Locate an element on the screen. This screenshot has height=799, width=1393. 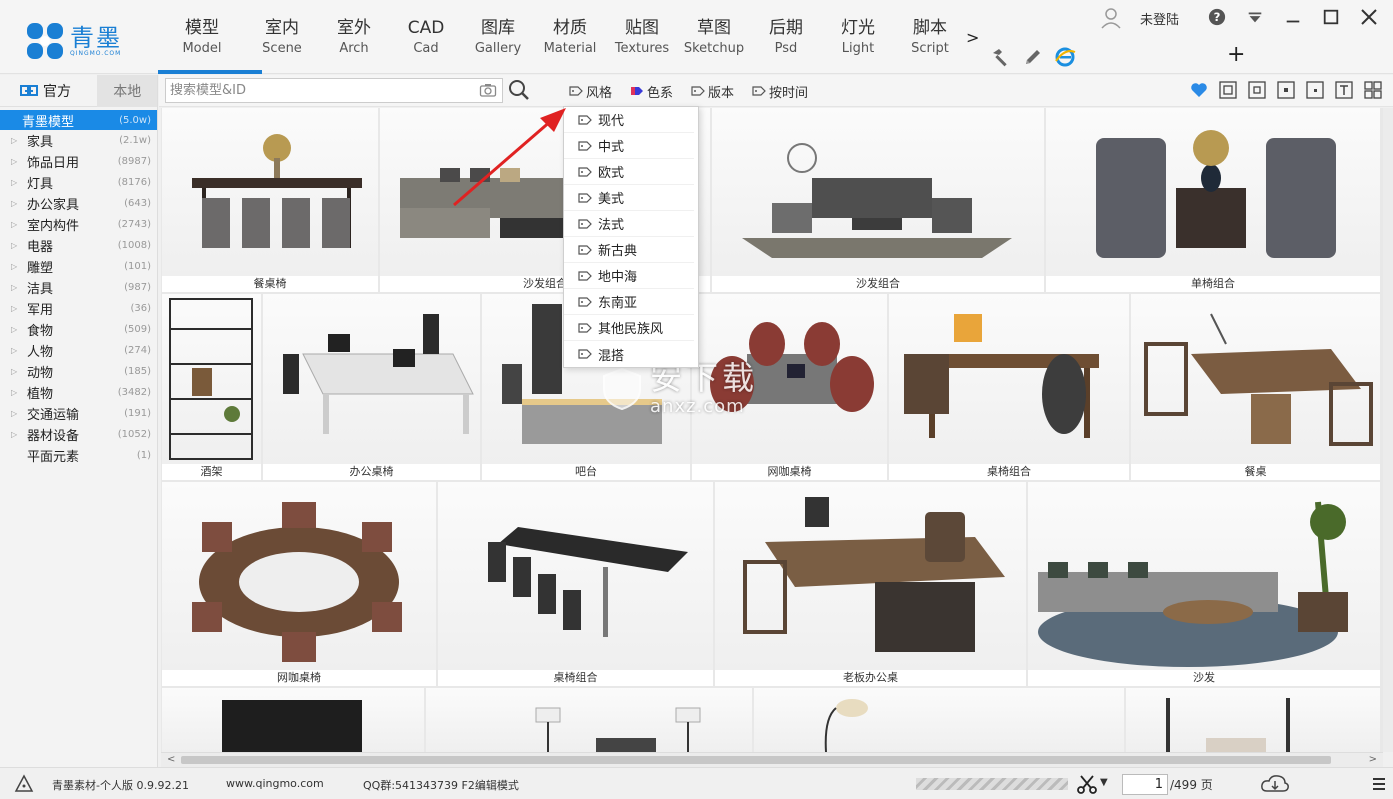
user-area: 未登陆 is located at coordinates (1139, 18).